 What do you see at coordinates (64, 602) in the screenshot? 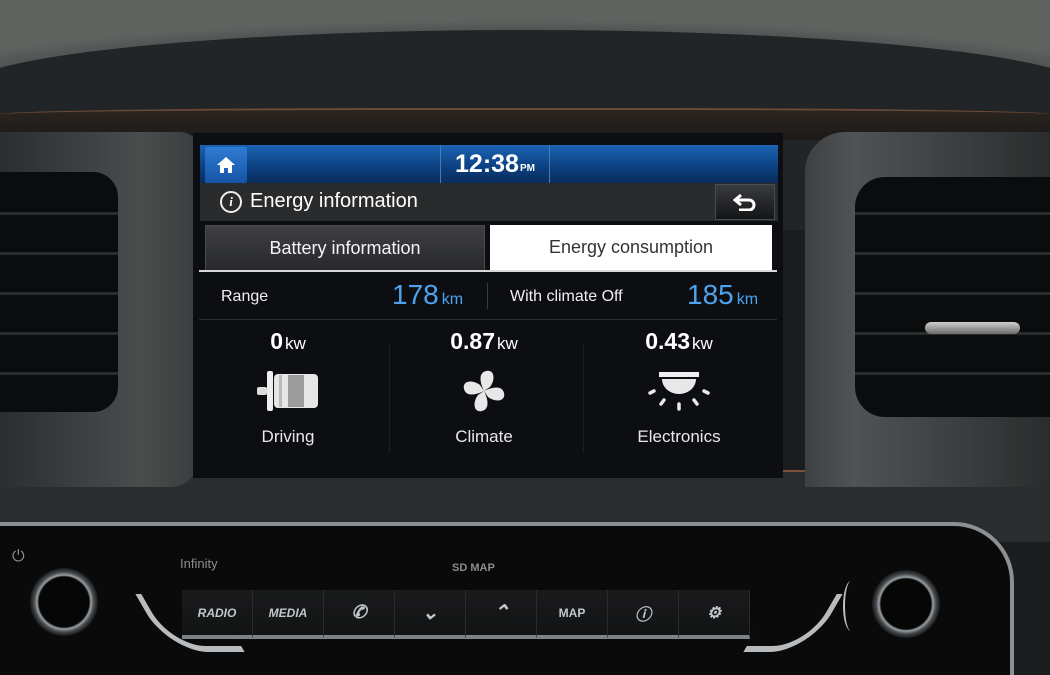
I see `volume-knob` at bounding box center [64, 602].